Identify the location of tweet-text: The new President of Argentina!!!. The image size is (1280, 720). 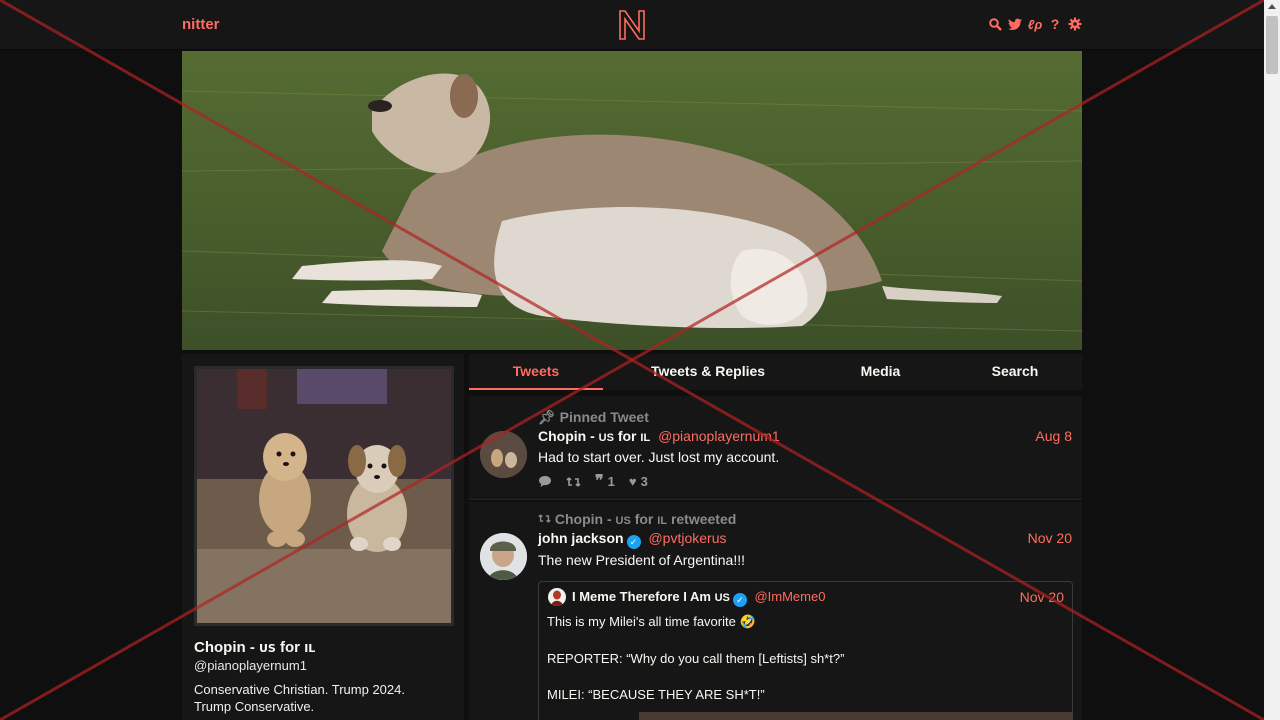
(642, 560).